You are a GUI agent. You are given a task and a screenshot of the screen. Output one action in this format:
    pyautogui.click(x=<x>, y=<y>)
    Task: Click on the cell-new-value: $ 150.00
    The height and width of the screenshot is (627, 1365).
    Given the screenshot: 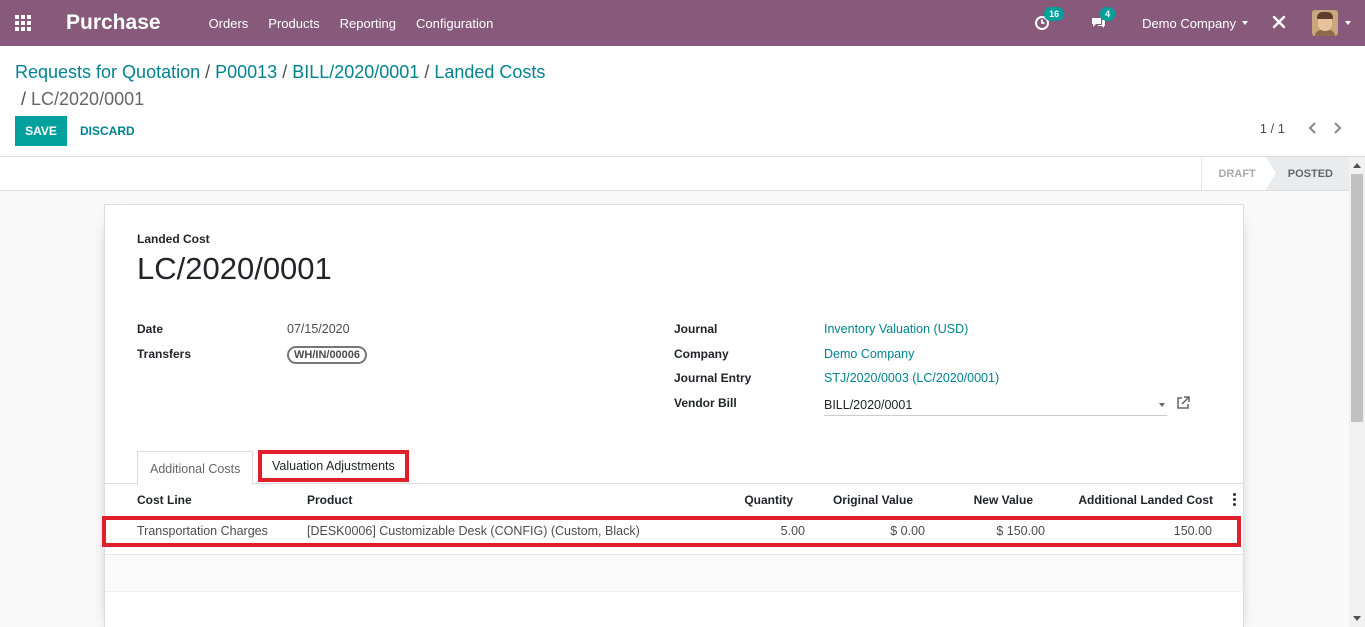 What is the action you would take?
    pyautogui.click(x=1020, y=531)
    